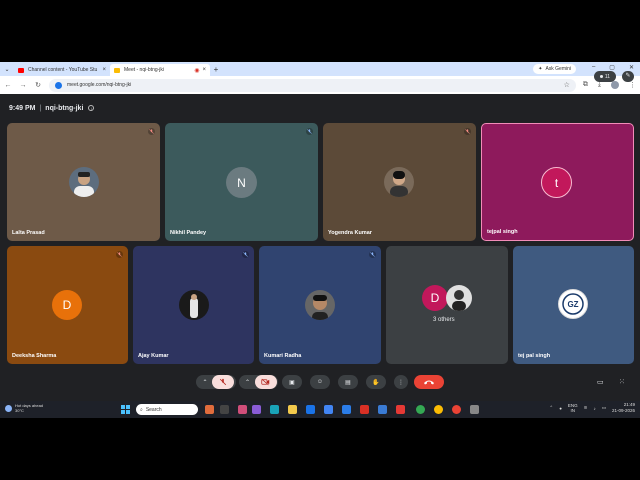 The height and width of the screenshot is (480, 640). What do you see at coordinates (631, 67) in the screenshot?
I see `close-window-icon: ✕` at bounding box center [631, 67].